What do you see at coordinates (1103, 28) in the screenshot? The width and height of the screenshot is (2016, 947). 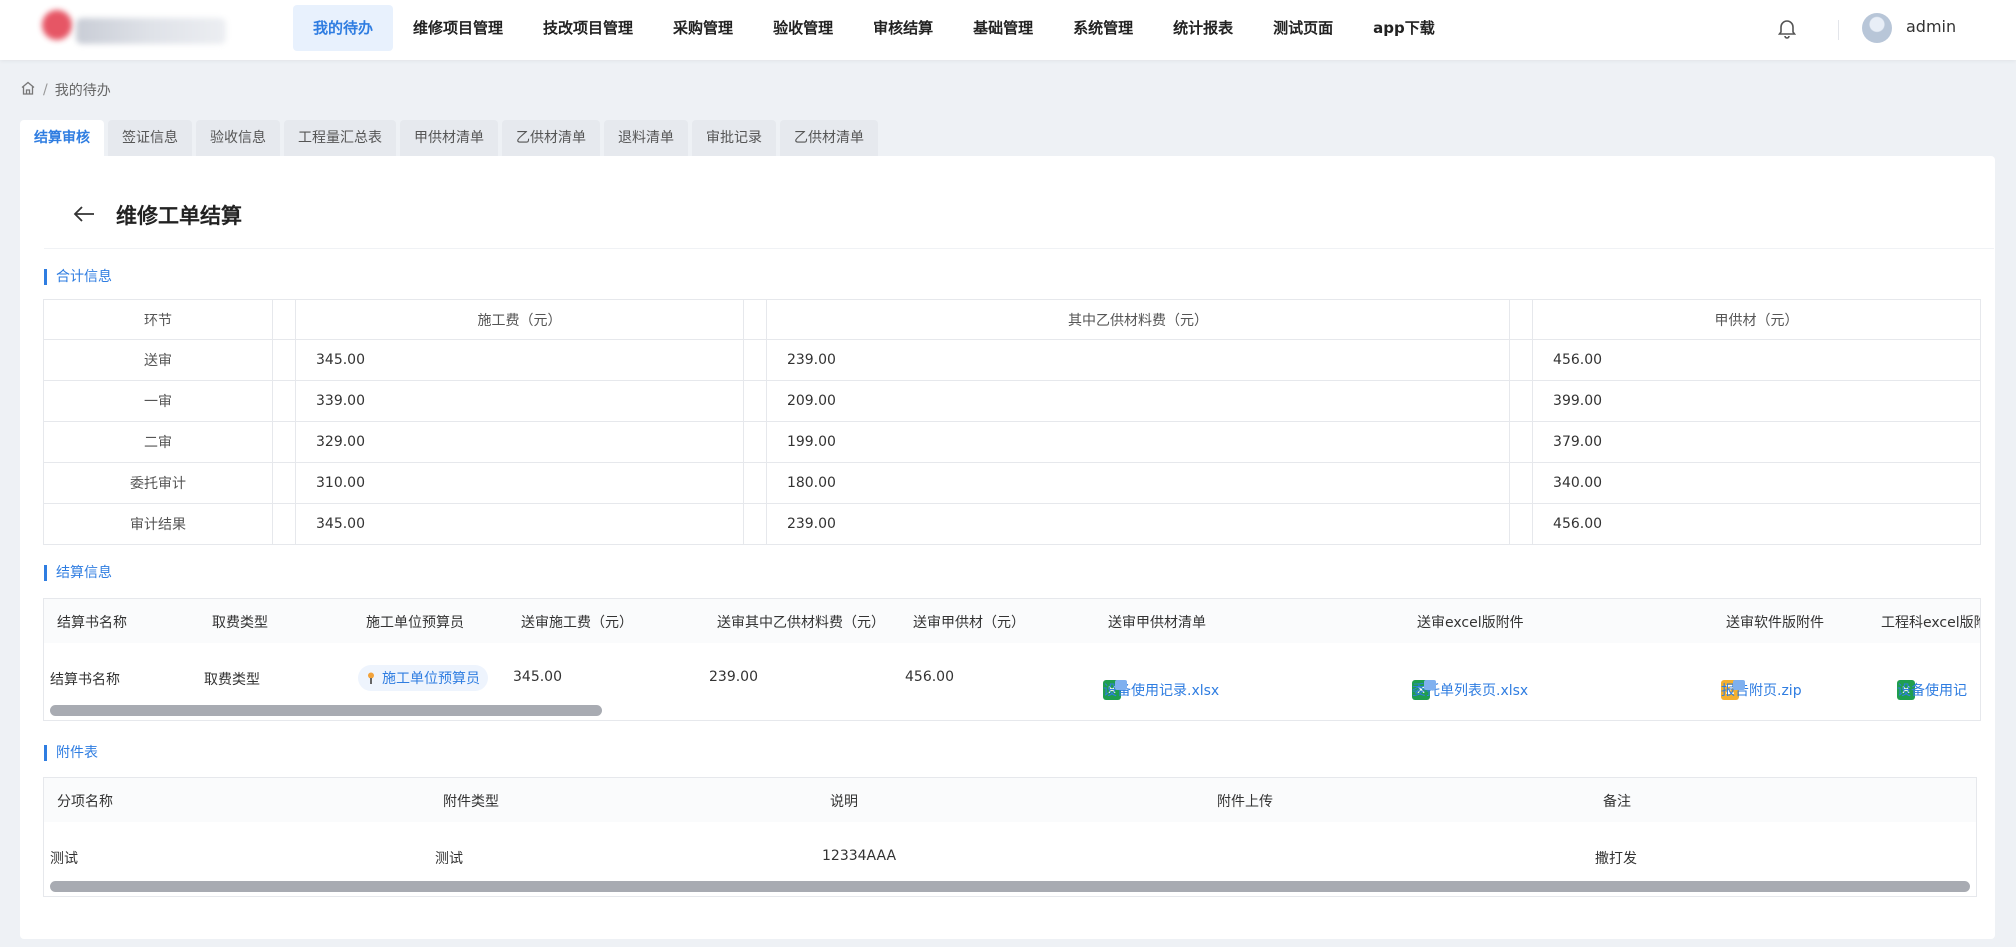 I see `nav-system-management: 系统管理` at bounding box center [1103, 28].